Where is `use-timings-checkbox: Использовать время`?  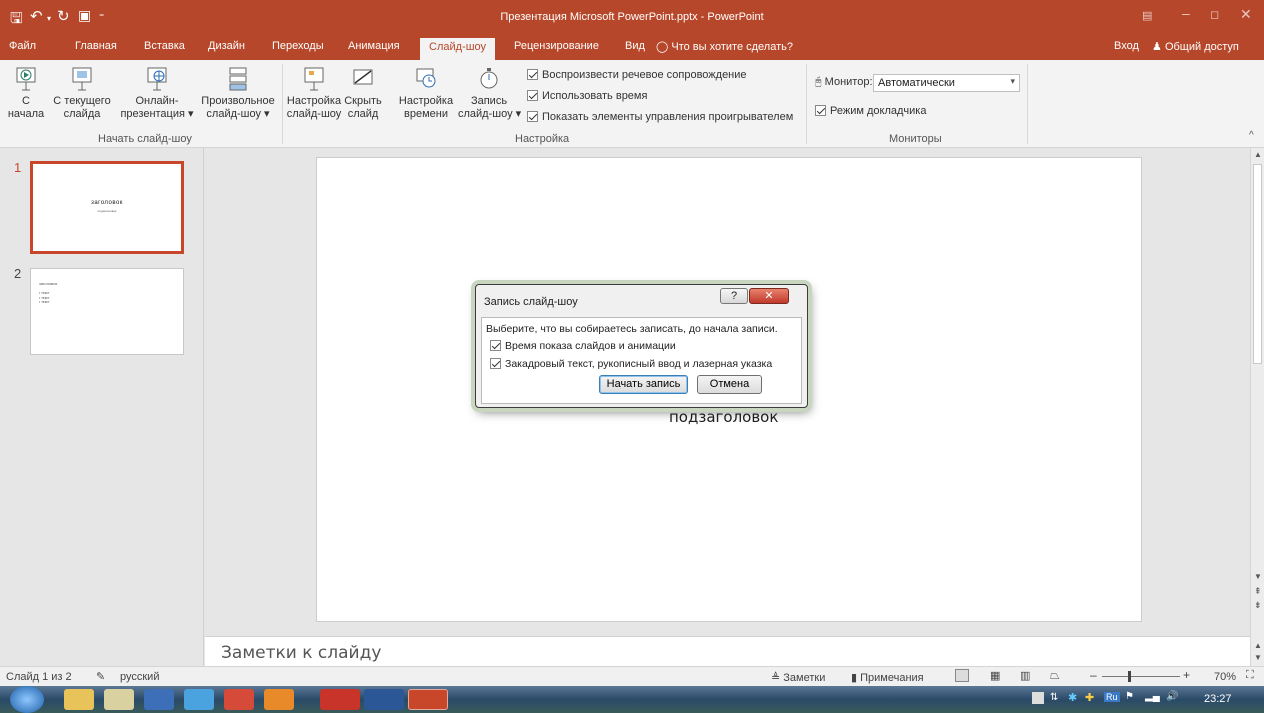 use-timings-checkbox: Использовать время is located at coordinates (587, 96).